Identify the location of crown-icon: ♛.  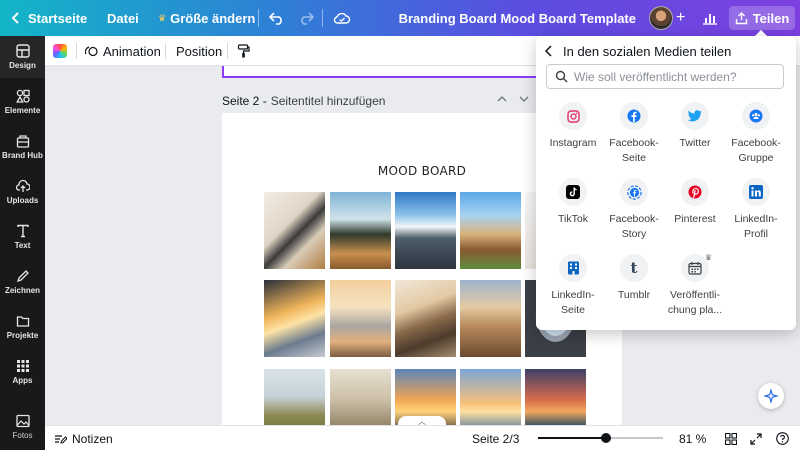
(162, 17).